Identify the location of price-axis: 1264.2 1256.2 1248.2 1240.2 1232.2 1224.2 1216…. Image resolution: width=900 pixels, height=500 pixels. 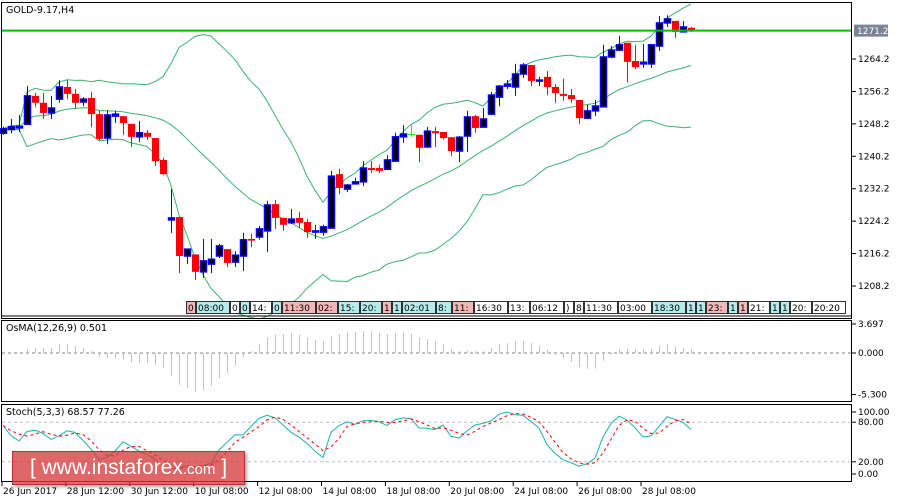
(871, 158).